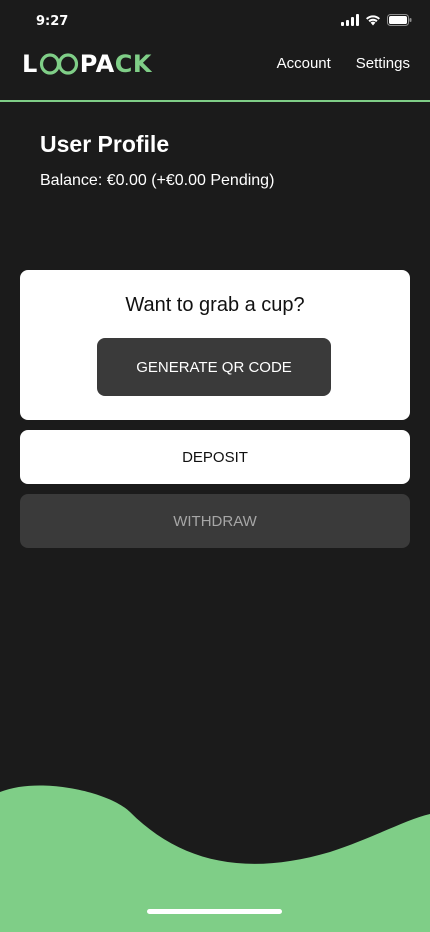  What do you see at coordinates (383, 63) in the screenshot?
I see `nav-settings-link: Settings` at bounding box center [383, 63].